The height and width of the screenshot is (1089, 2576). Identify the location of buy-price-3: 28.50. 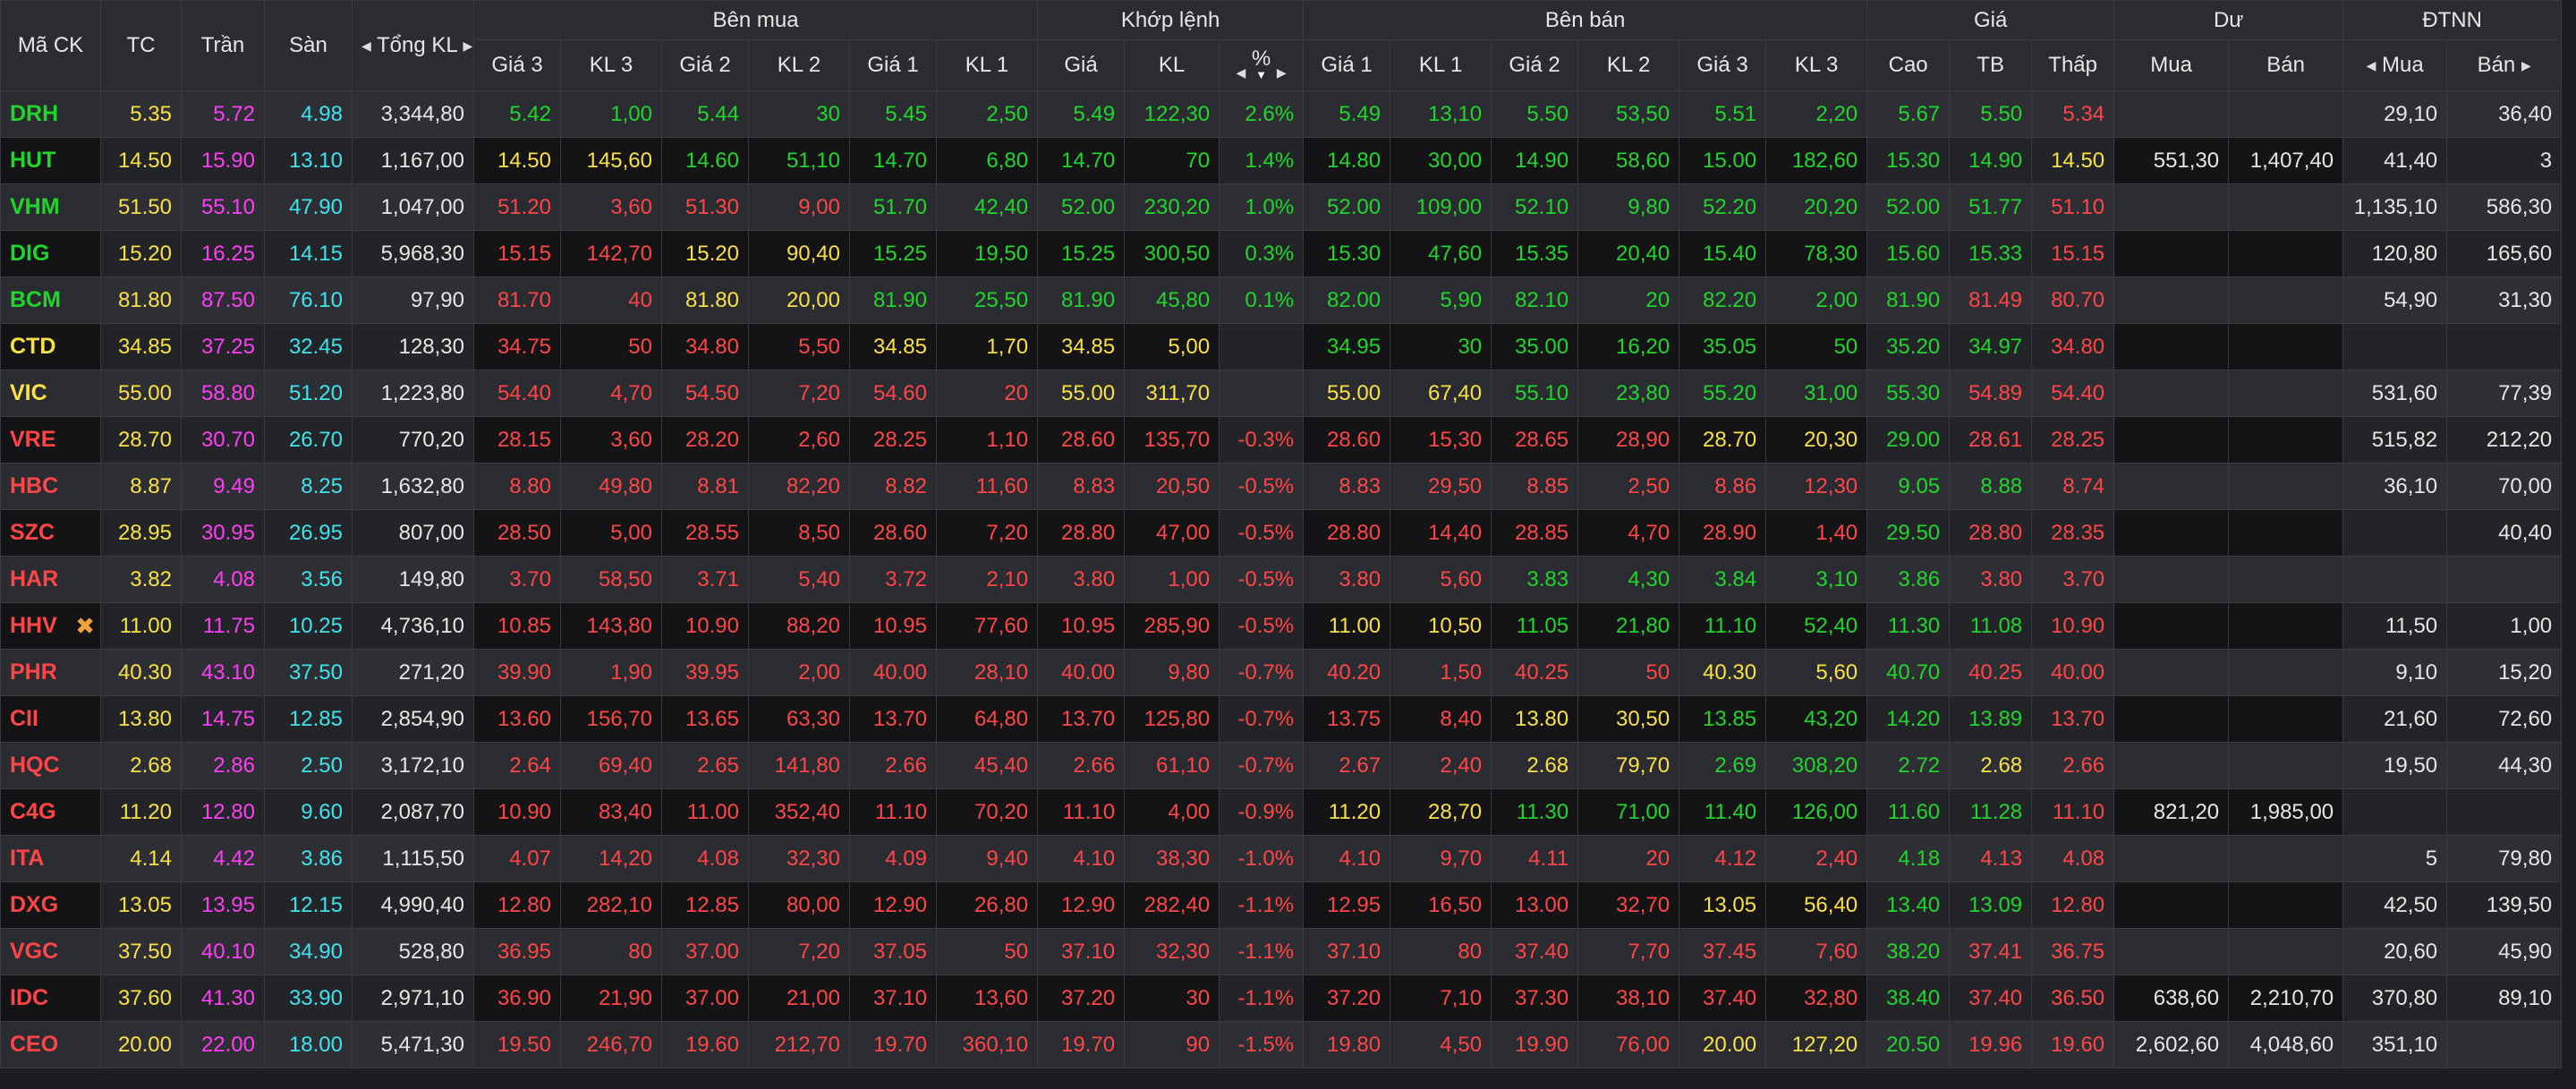
(517, 533).